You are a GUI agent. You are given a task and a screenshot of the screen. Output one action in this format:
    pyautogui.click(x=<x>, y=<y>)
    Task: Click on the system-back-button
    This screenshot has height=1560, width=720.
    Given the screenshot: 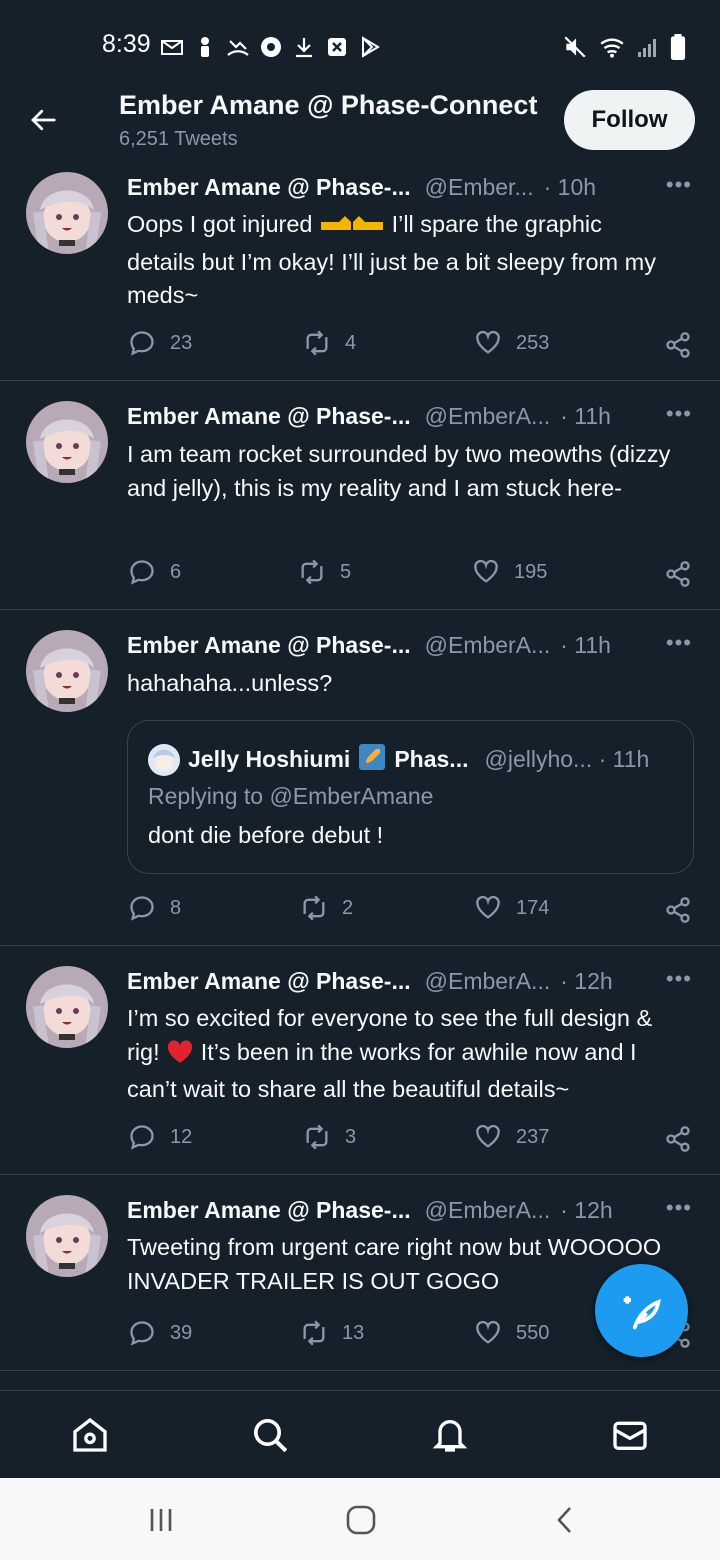 What is the action you would take?
    pyautogui.click(x=565, y=1522)
    